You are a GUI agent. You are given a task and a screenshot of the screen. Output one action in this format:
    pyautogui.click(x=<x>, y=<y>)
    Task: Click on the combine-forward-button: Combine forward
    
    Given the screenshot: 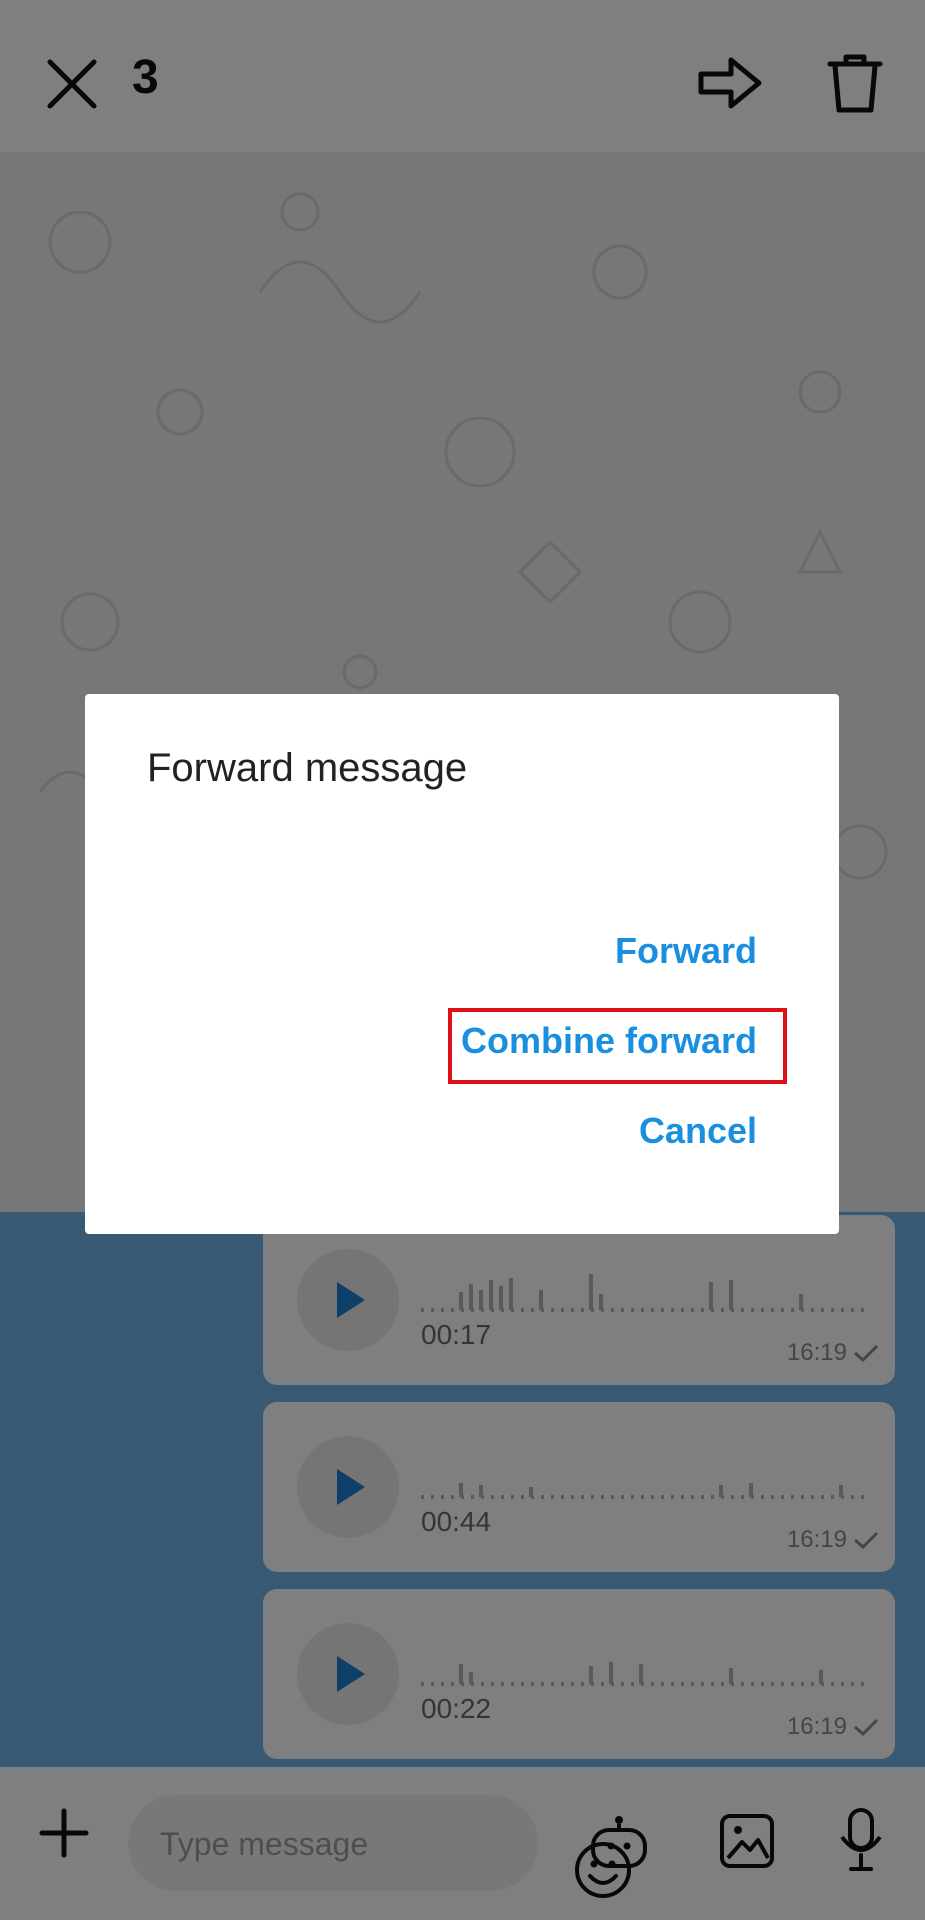 What is the action you would take?
    pyautogui.click(x=609, y=1041)
    